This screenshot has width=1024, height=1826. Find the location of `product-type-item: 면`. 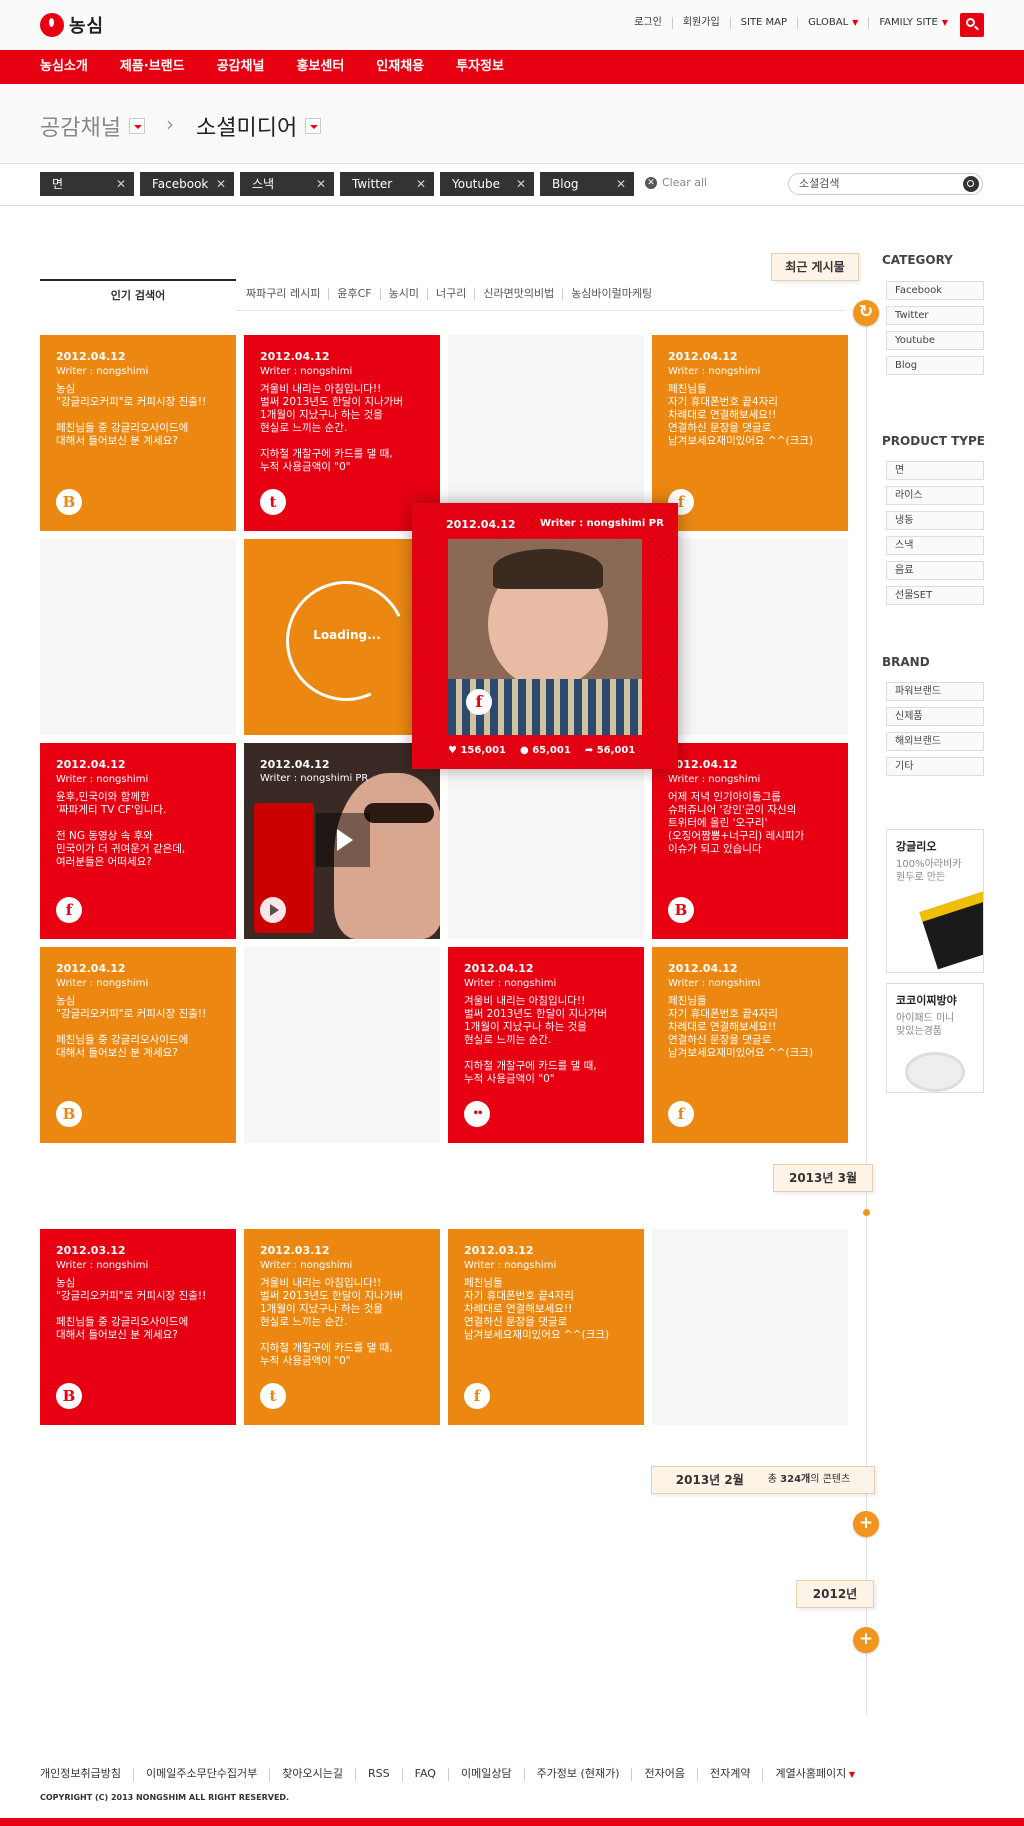

product-type-item: 면 is located at coordinates (935, 470).